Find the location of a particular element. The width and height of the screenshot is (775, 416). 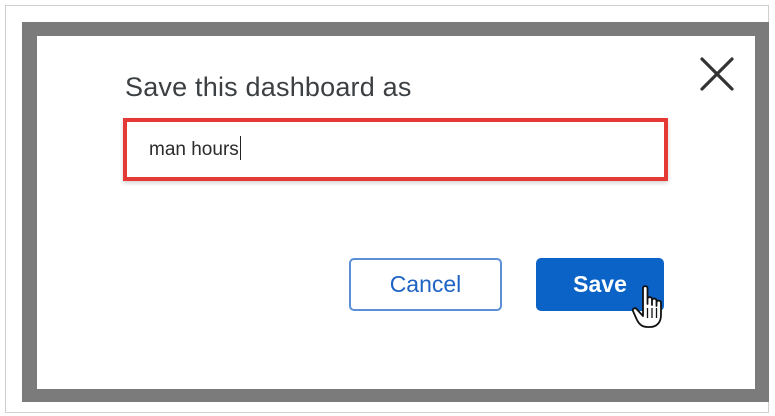

text-caret is located at coordinates (240, 148).